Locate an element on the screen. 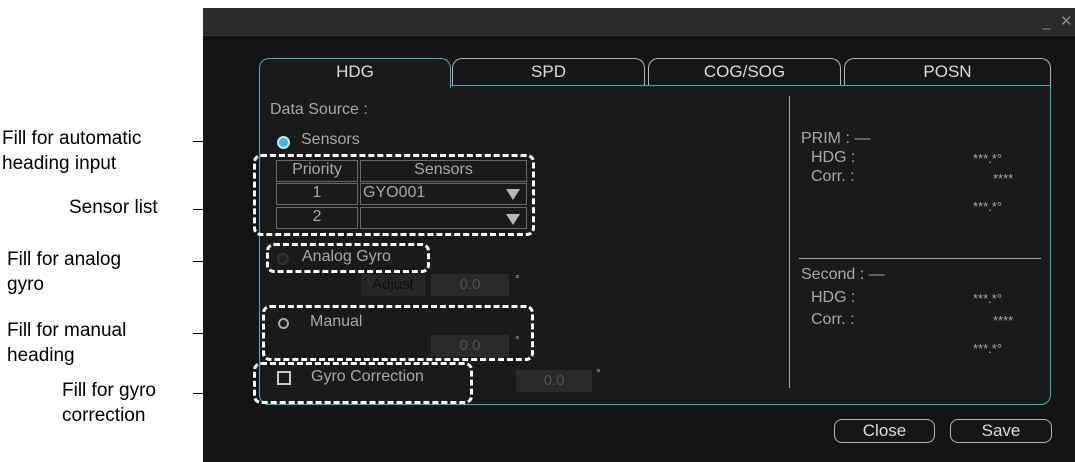 This screenshot has width=1075, height=462. highlight-manual is located at coordinates (398, 333).